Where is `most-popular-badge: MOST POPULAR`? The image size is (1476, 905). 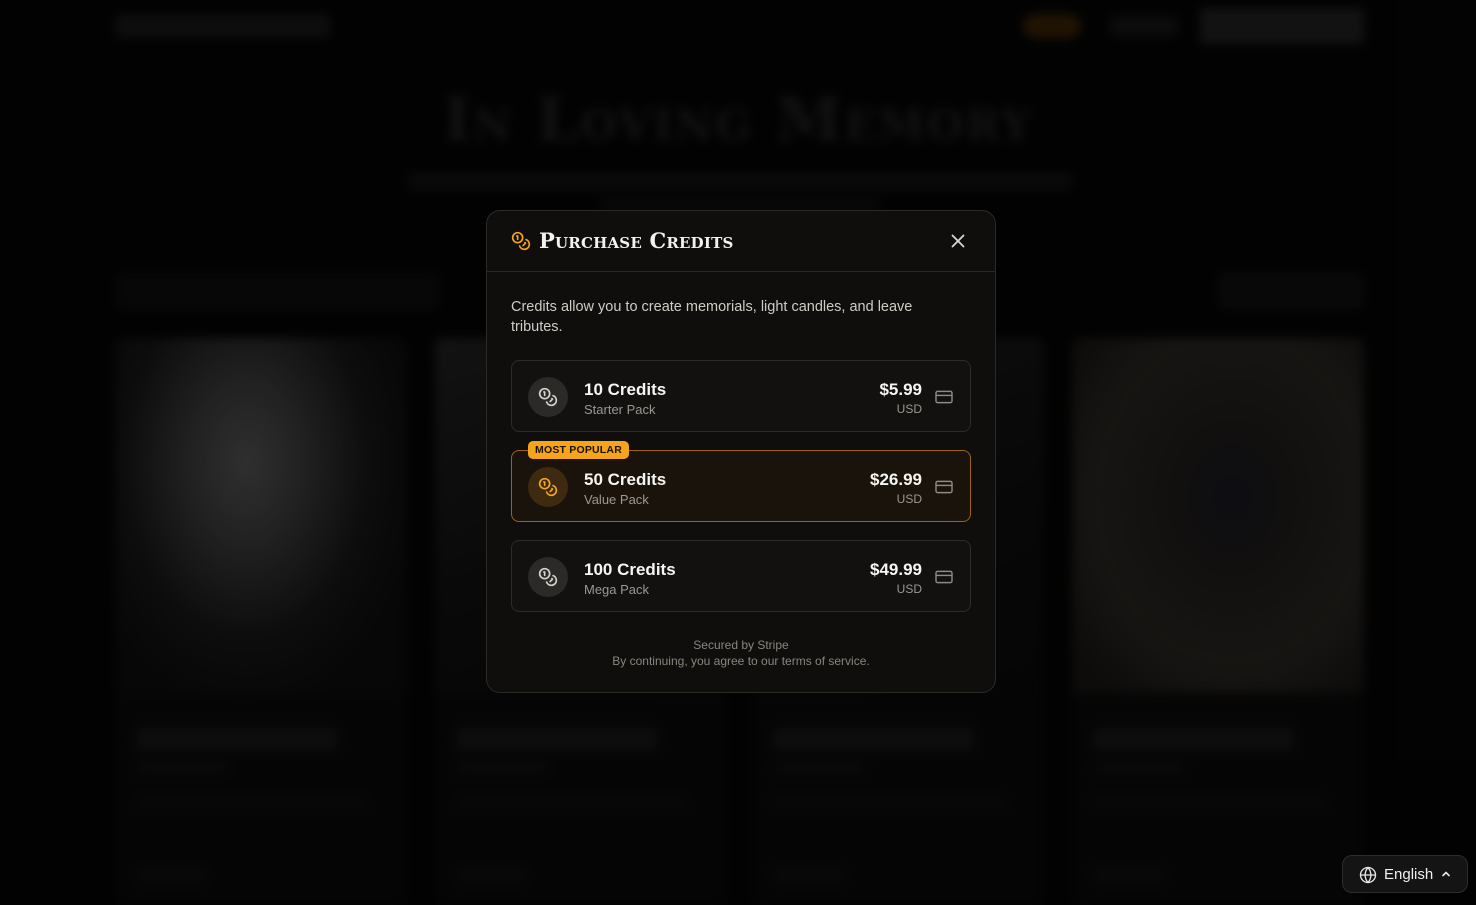
most-popular-badge: MOST POPULAR is located at coordinates (578, 450).